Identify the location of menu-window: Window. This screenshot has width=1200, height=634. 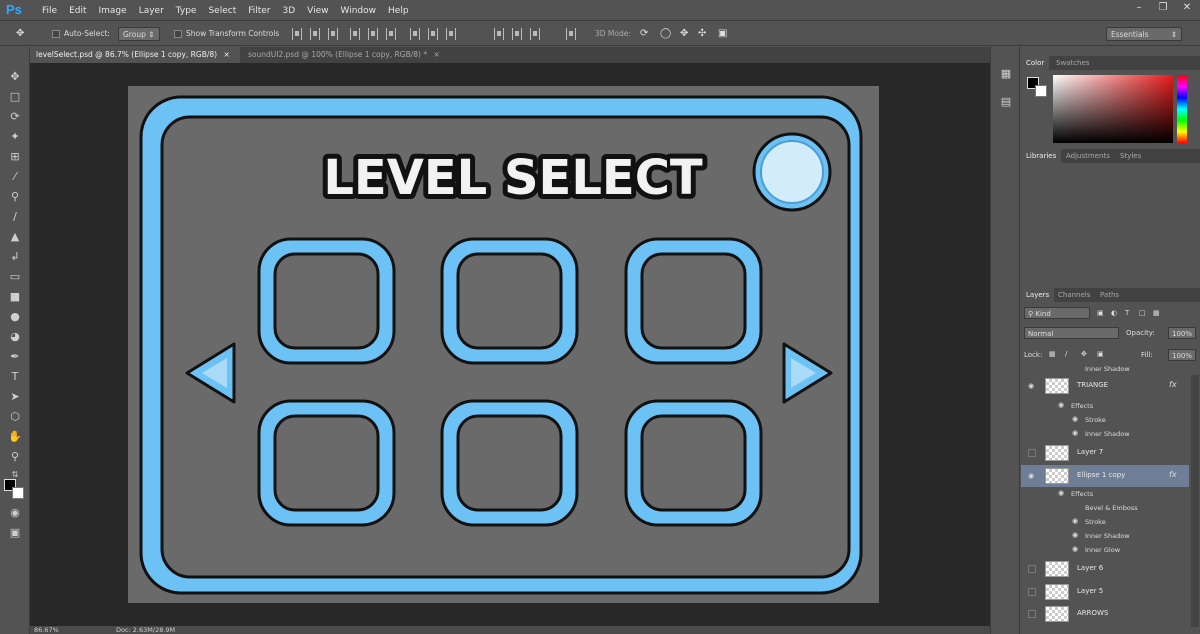
(359, 11).